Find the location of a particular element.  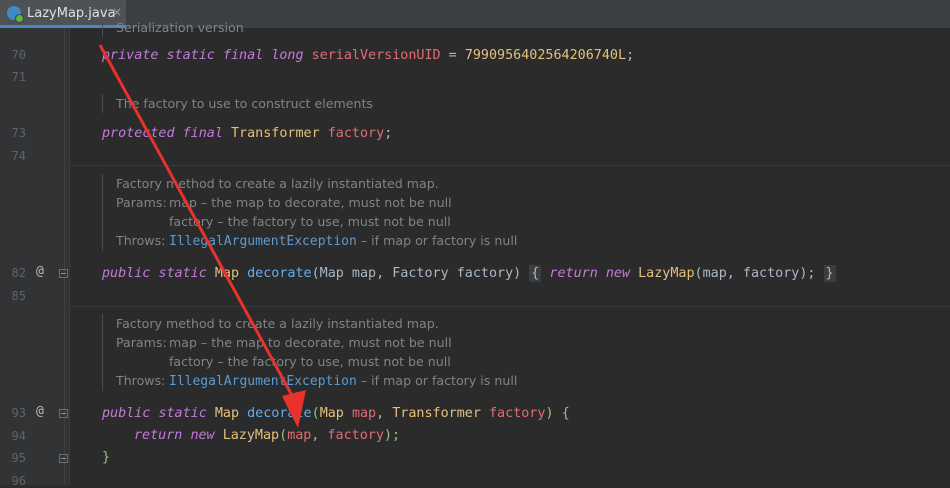

doc-summary: The factory to use to construct elements is located at coordinates (244, 103).